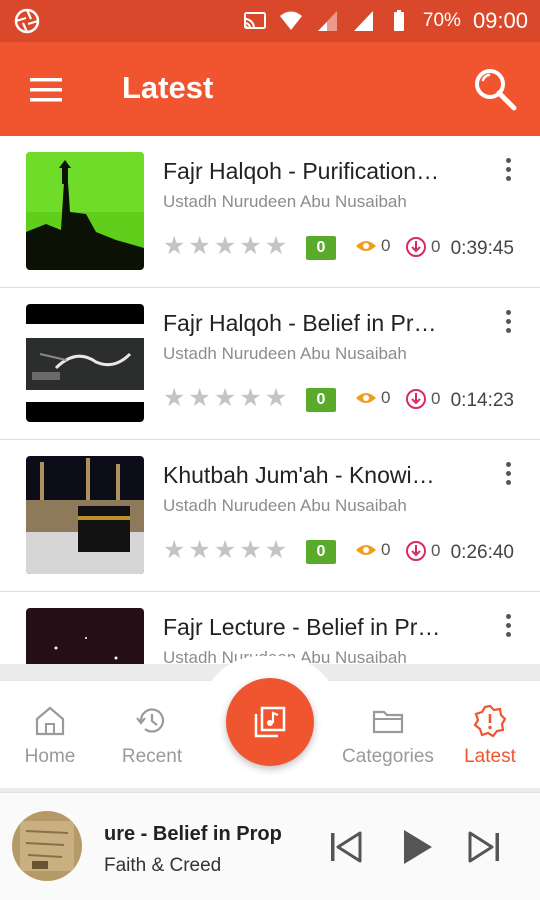 This screenshot has width=540, height=900. Describe the element at coordinates (290, 20) in the screenshot. I see `wifi-icon` at that location.